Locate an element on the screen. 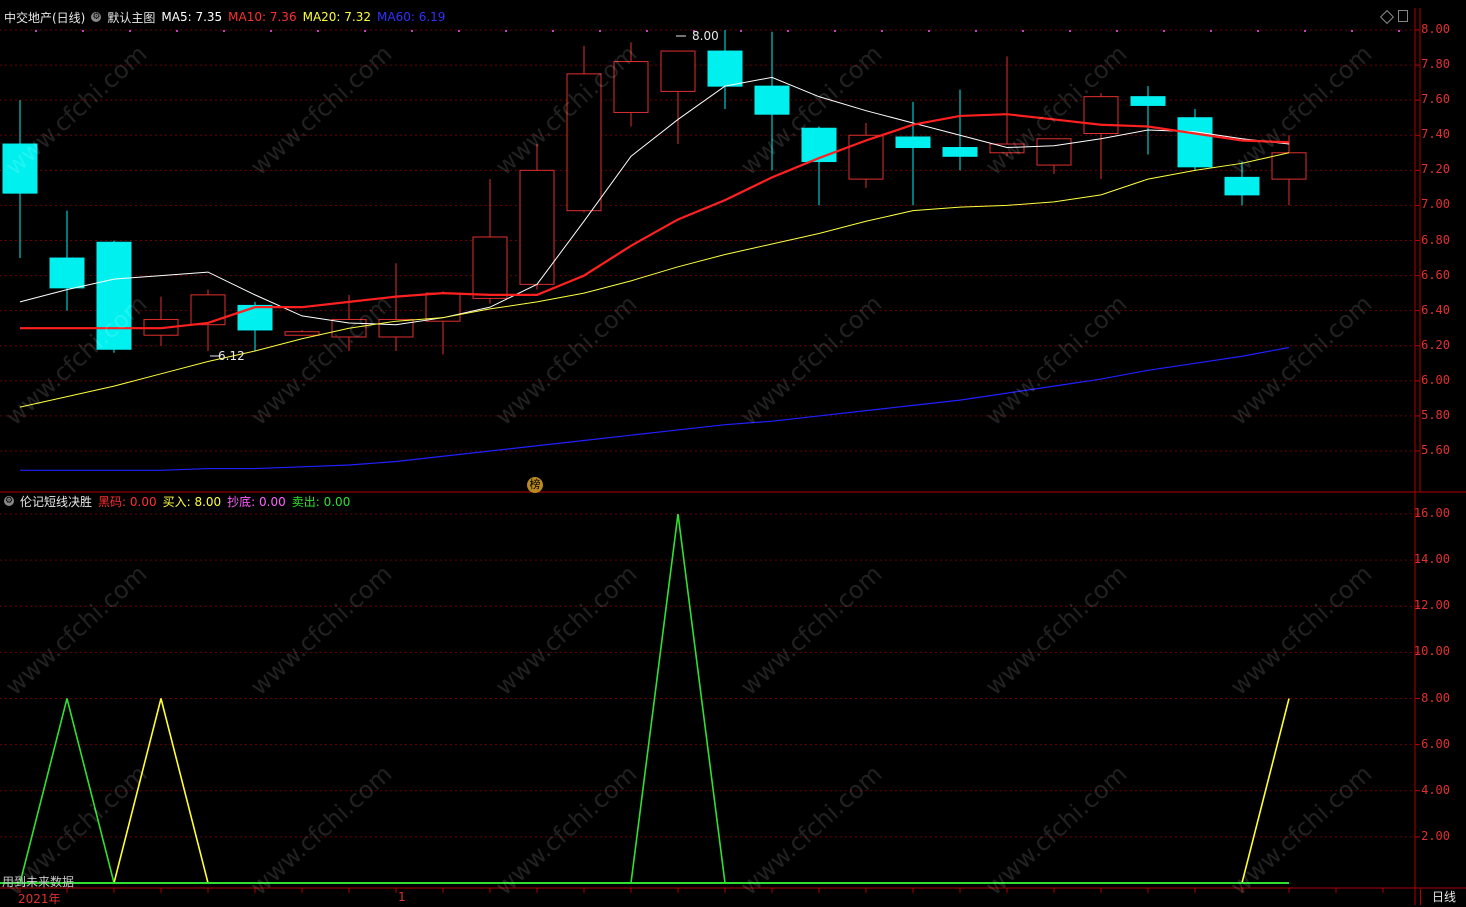  ma10-value: MA10: 7.36 is located at coordinates (262, 17).